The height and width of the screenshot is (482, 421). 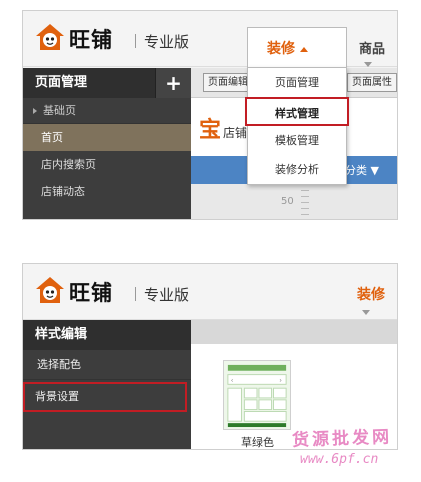 What do you see at coordinates (210, 130) in the screenshot?
I see `store-logo-glyph: 宝` at bounding box center [210, 130].